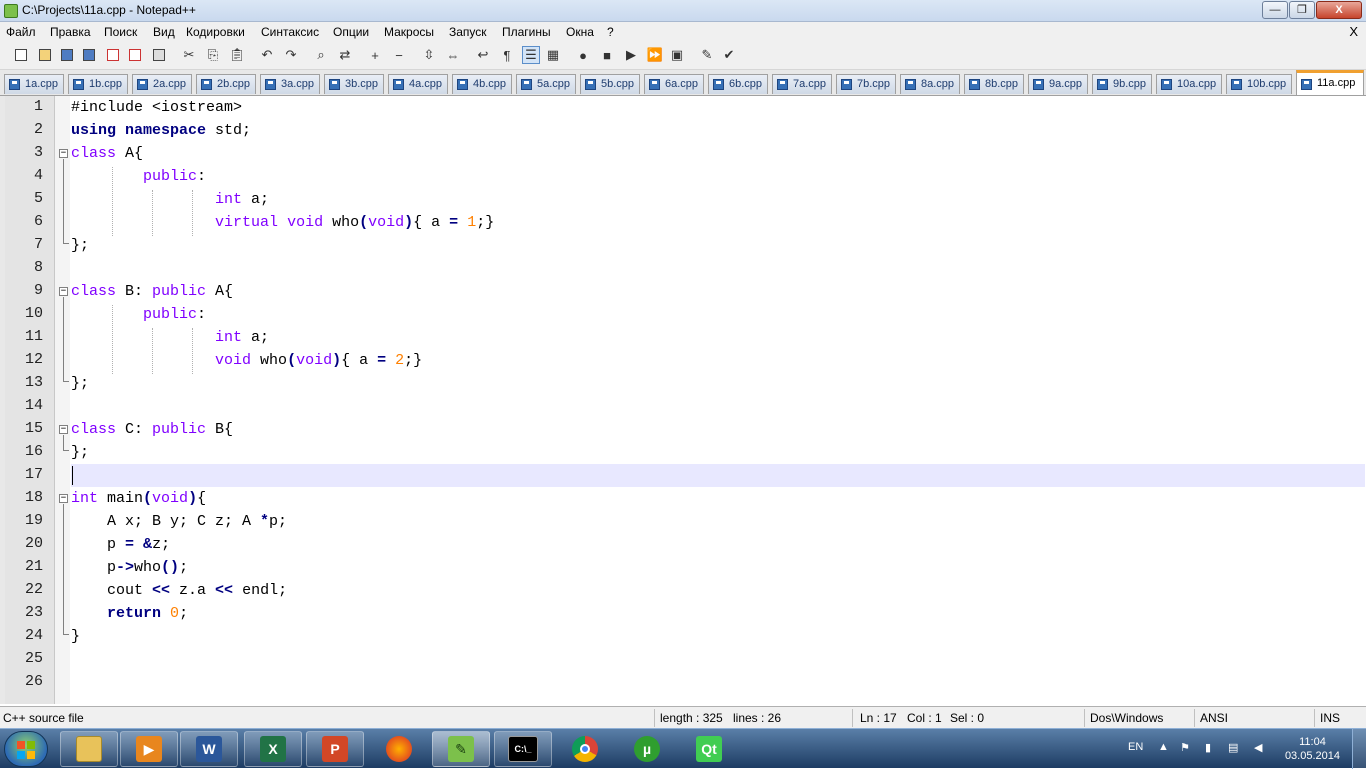  What do you see at coordinates (866, 84) in the screenshot?
I see `tab-7b: 7b.cpp` at bounding box center [866, 84].